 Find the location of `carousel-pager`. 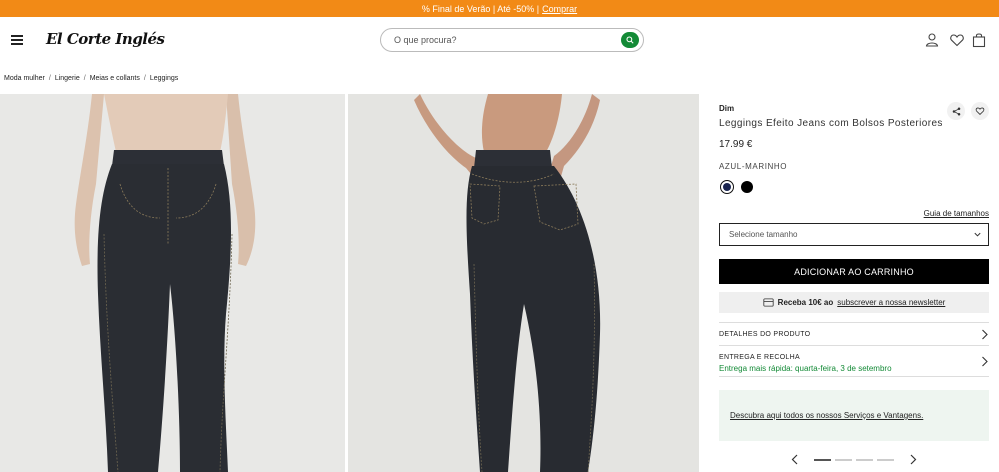

carousel-pager is located at coordinates (856, 459).